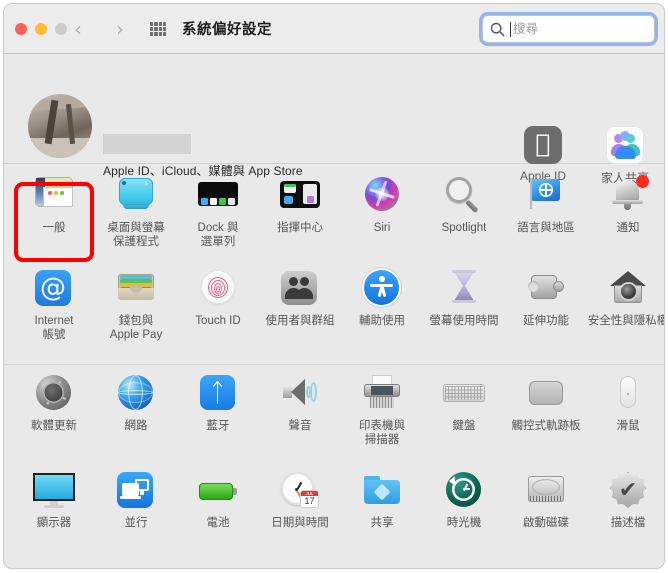  What do you see at coordinates (546, 228) in the screenshot?
I see `pref-item-label: 語言與地區` at bounding box center [546, 228].